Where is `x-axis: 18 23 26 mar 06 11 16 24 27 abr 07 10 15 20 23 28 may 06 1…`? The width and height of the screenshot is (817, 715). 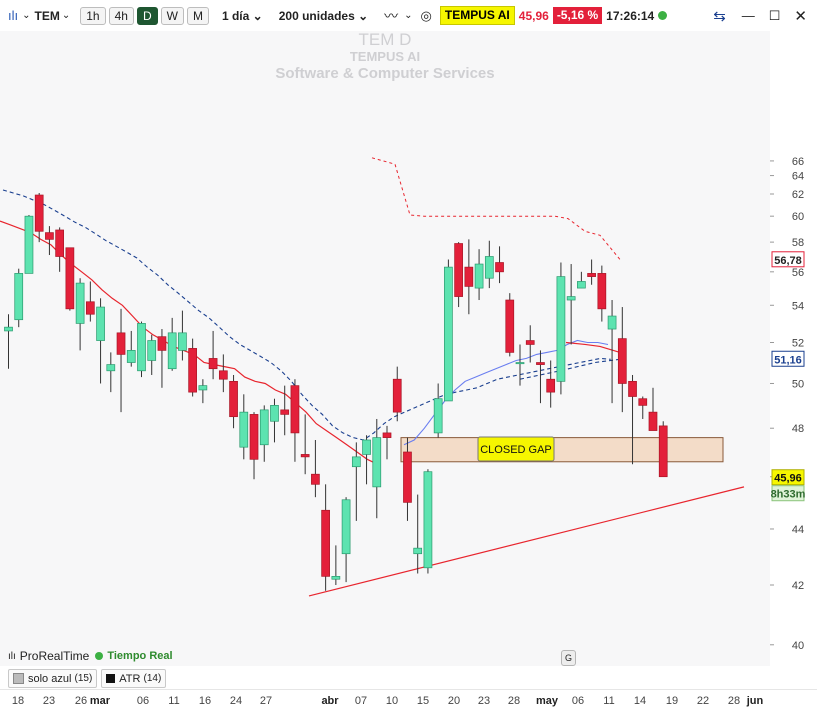
x-axis: 18 23 26 mar 06 11 16 24 27 abr 07 10 15 20 23 28 may 06 1… is located at coordinates (408, 699).